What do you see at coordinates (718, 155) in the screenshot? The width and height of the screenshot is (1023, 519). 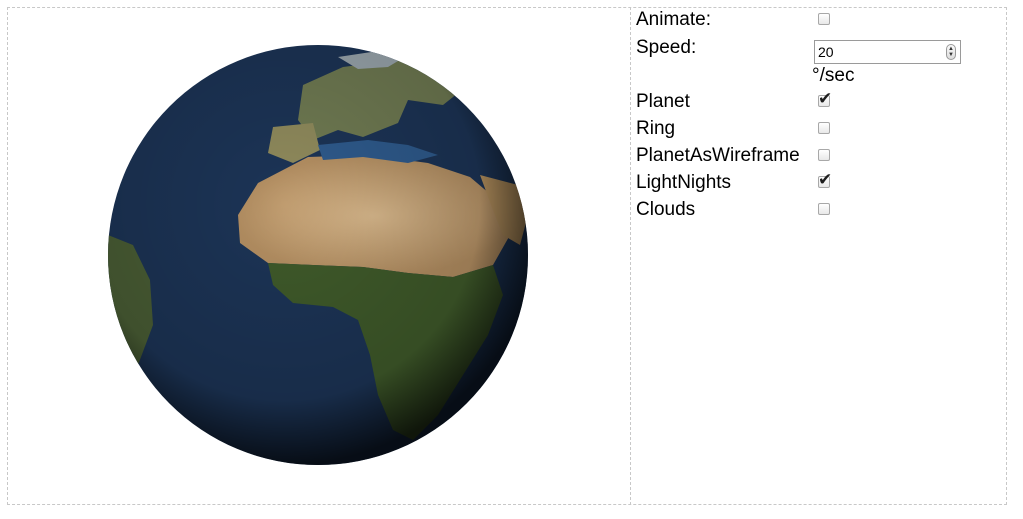 I see `option-label: PlanetAsWireframe` at bounding box center [718, 155].